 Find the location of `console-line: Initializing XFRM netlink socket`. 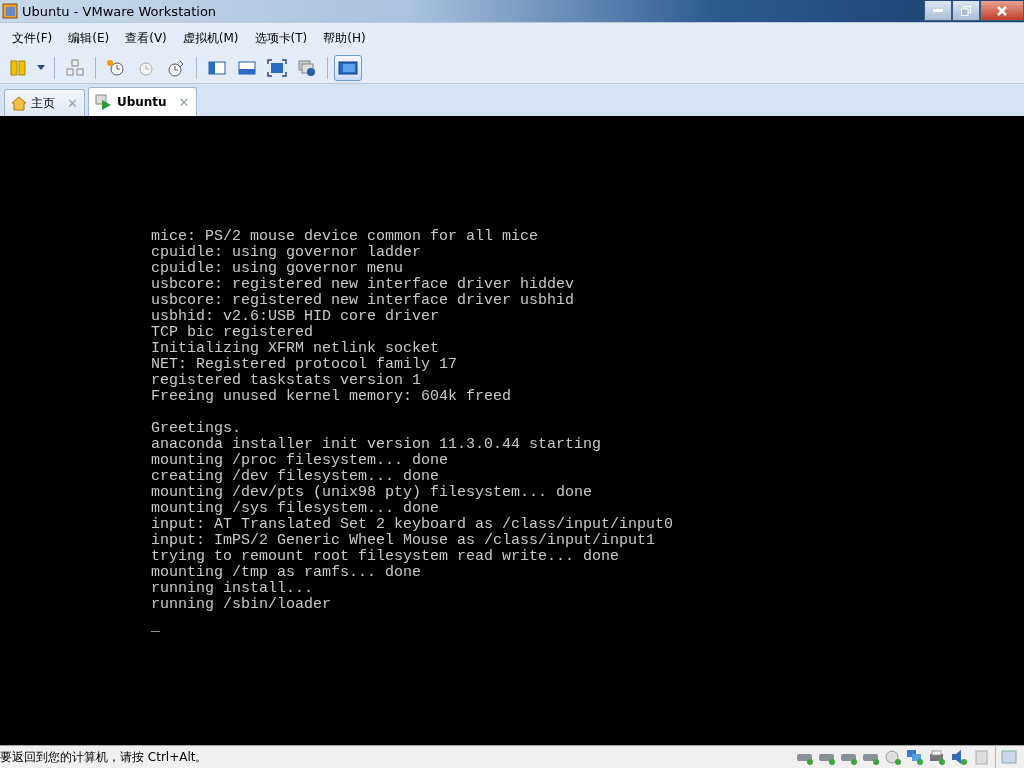

console-line: Initializing XFRM netlink socket is located at coordinates (295, 349).